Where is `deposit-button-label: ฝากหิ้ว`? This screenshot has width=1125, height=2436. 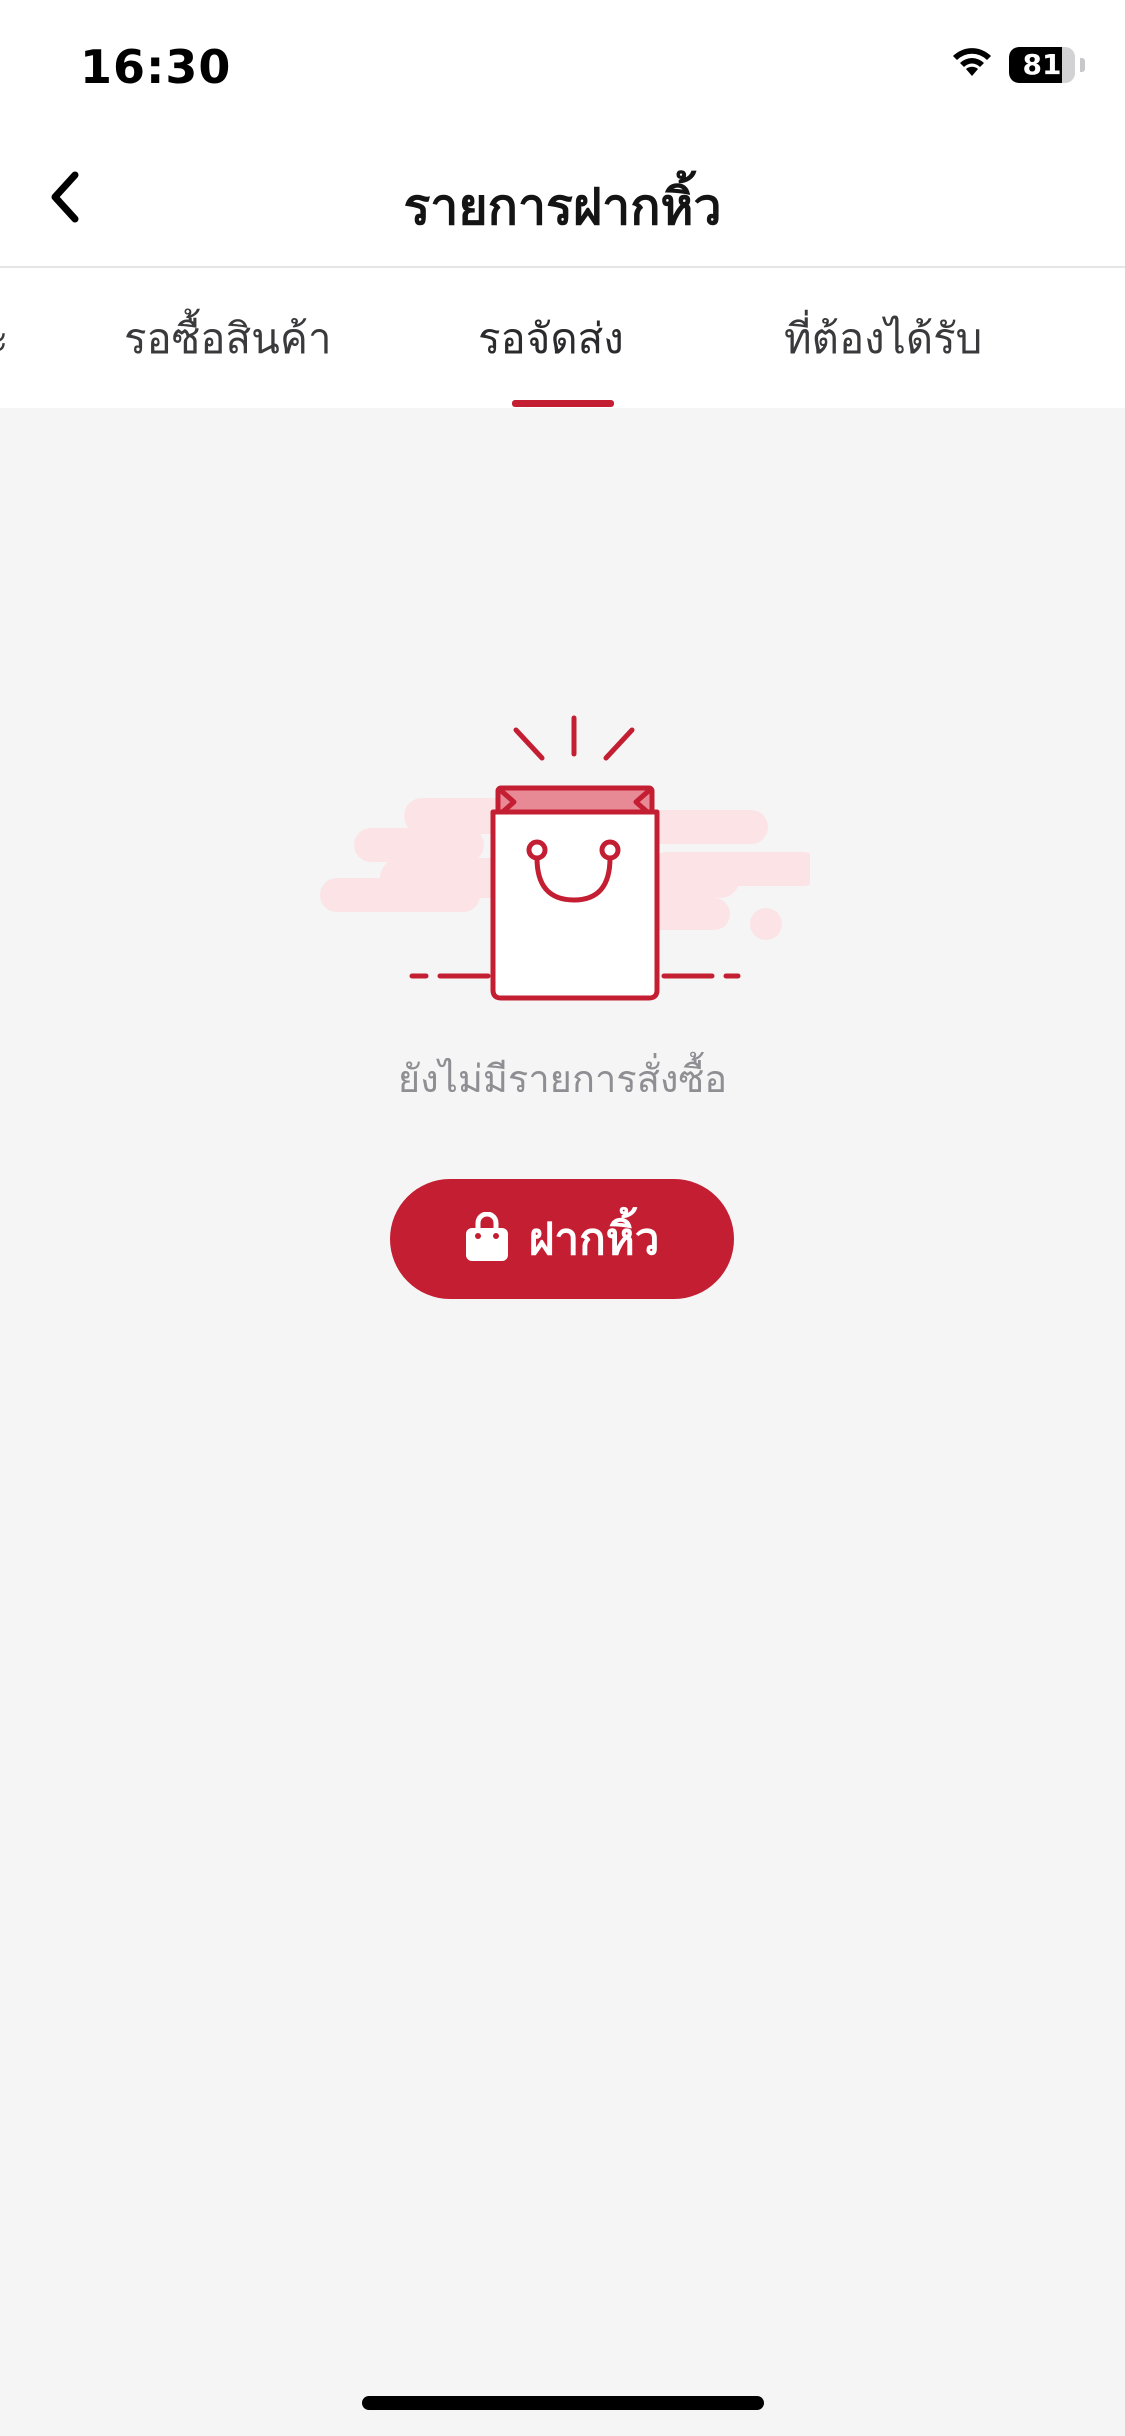
deposit-button-label: ฝากหิ้ว is located at coordinates (594, 1239).